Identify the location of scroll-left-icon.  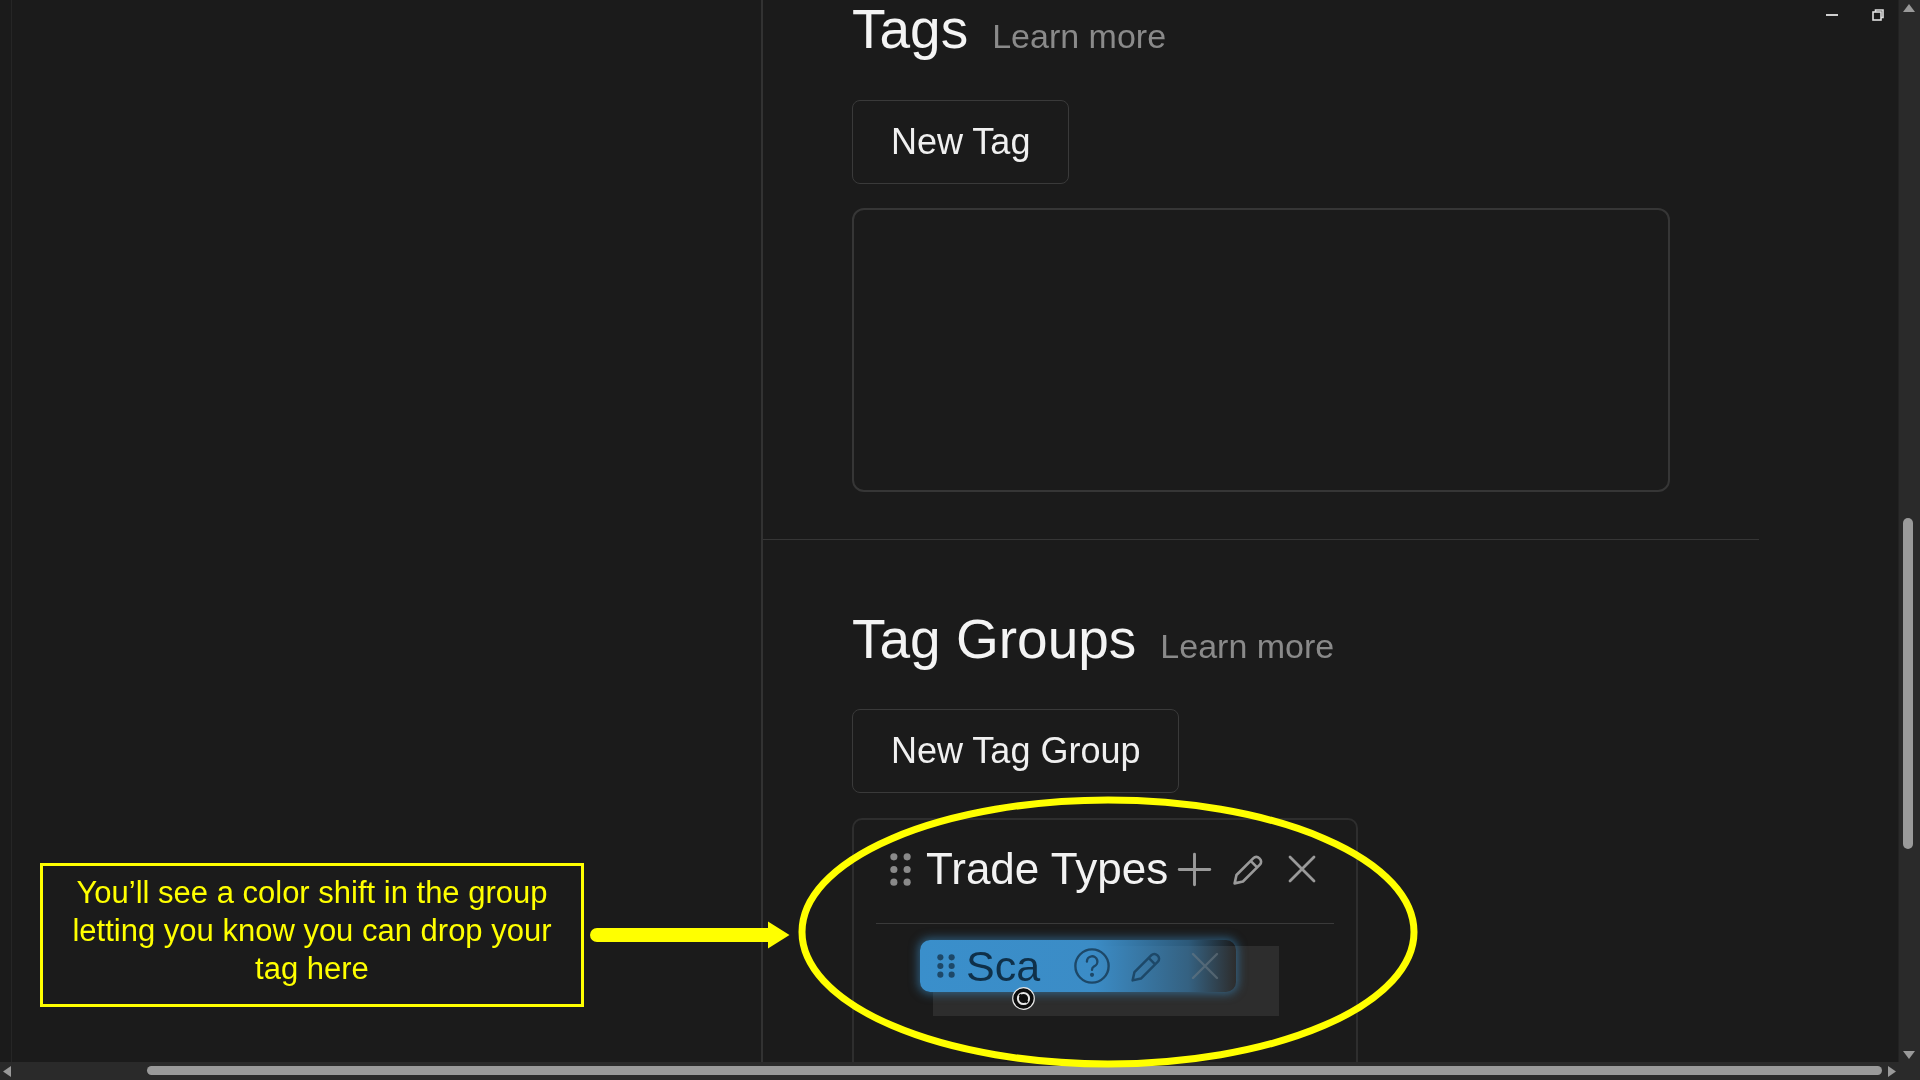
(7, 1071).